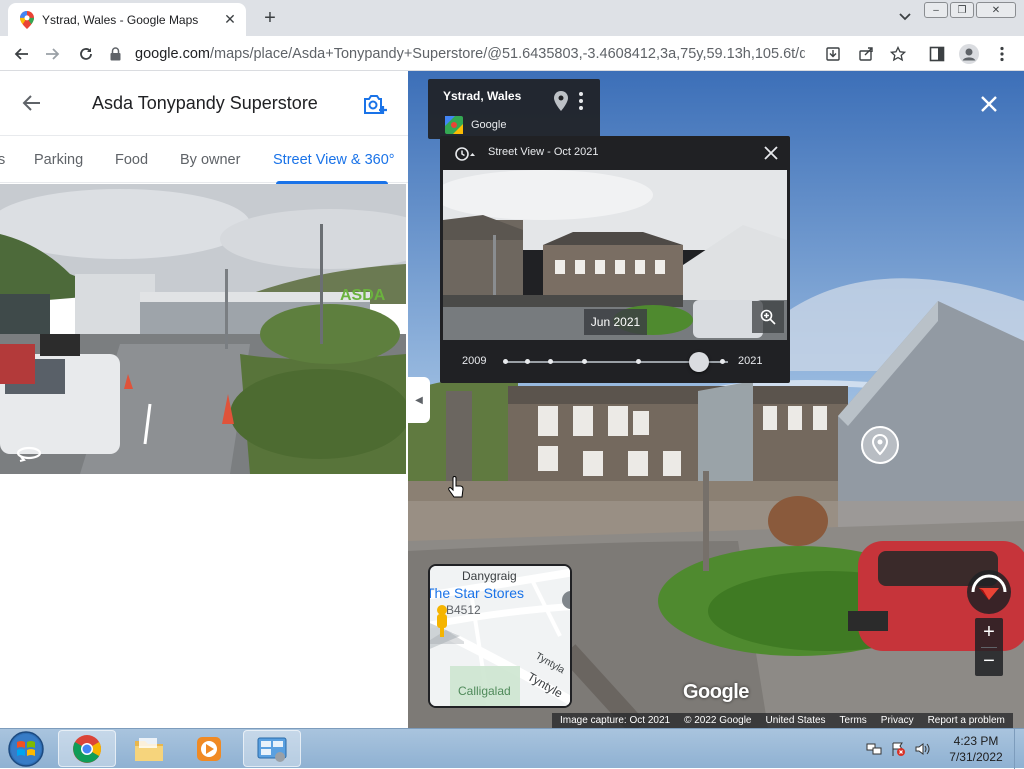 Image resolution: width=1024 pixels, height=769 pixels. I want to click on taskbar-control-panel, so click(272, 748).